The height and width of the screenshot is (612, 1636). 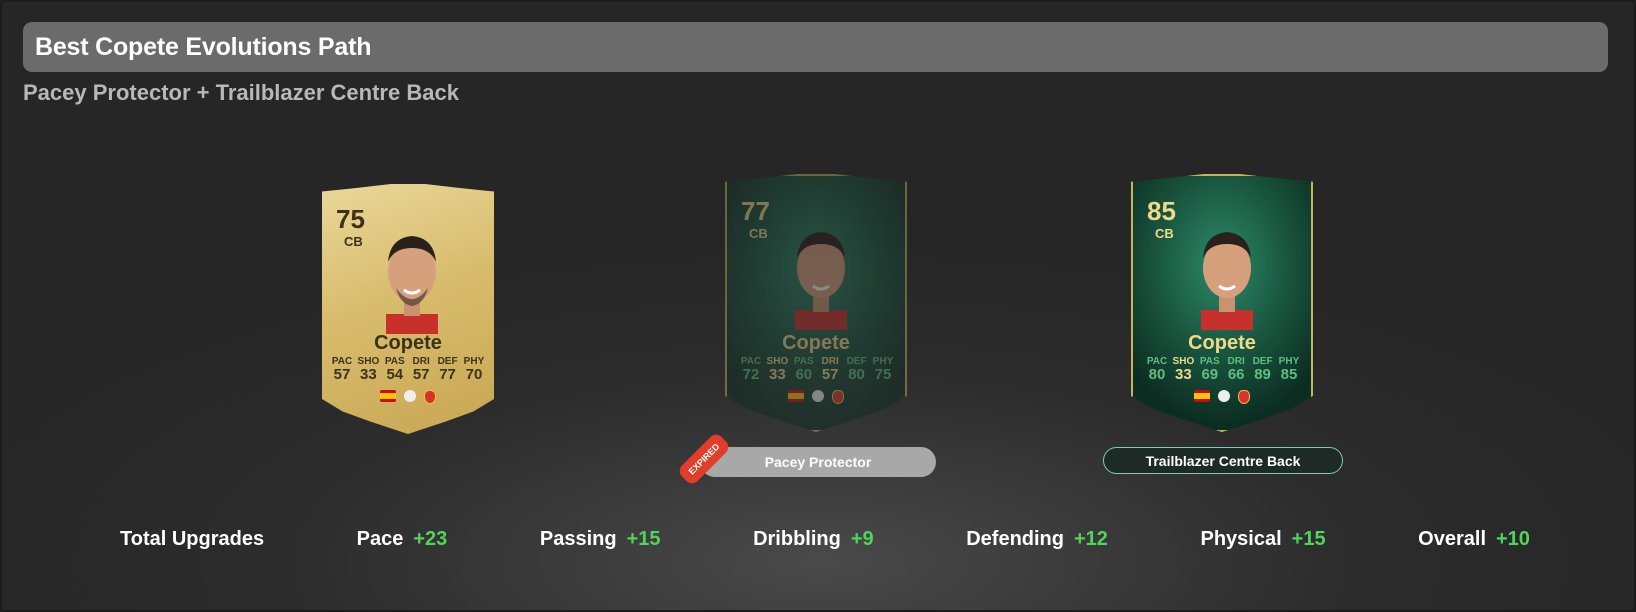 What do you see at coordinates (1236, 374) in the screenshot?
I see `stat-value-dri: 66` at bounding box center [1236, 374].